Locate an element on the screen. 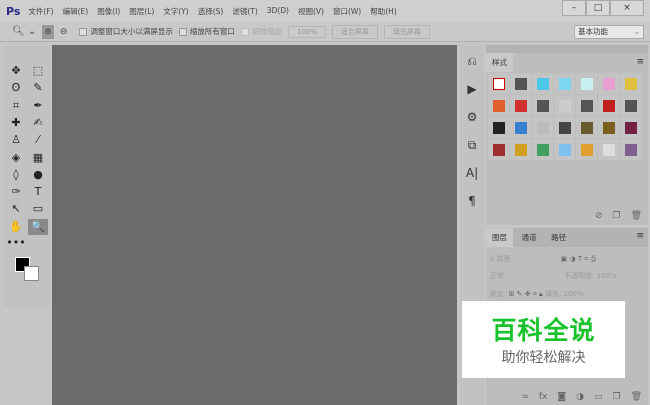  properties-icon: ⚙ is located at coordinates (472, 117).